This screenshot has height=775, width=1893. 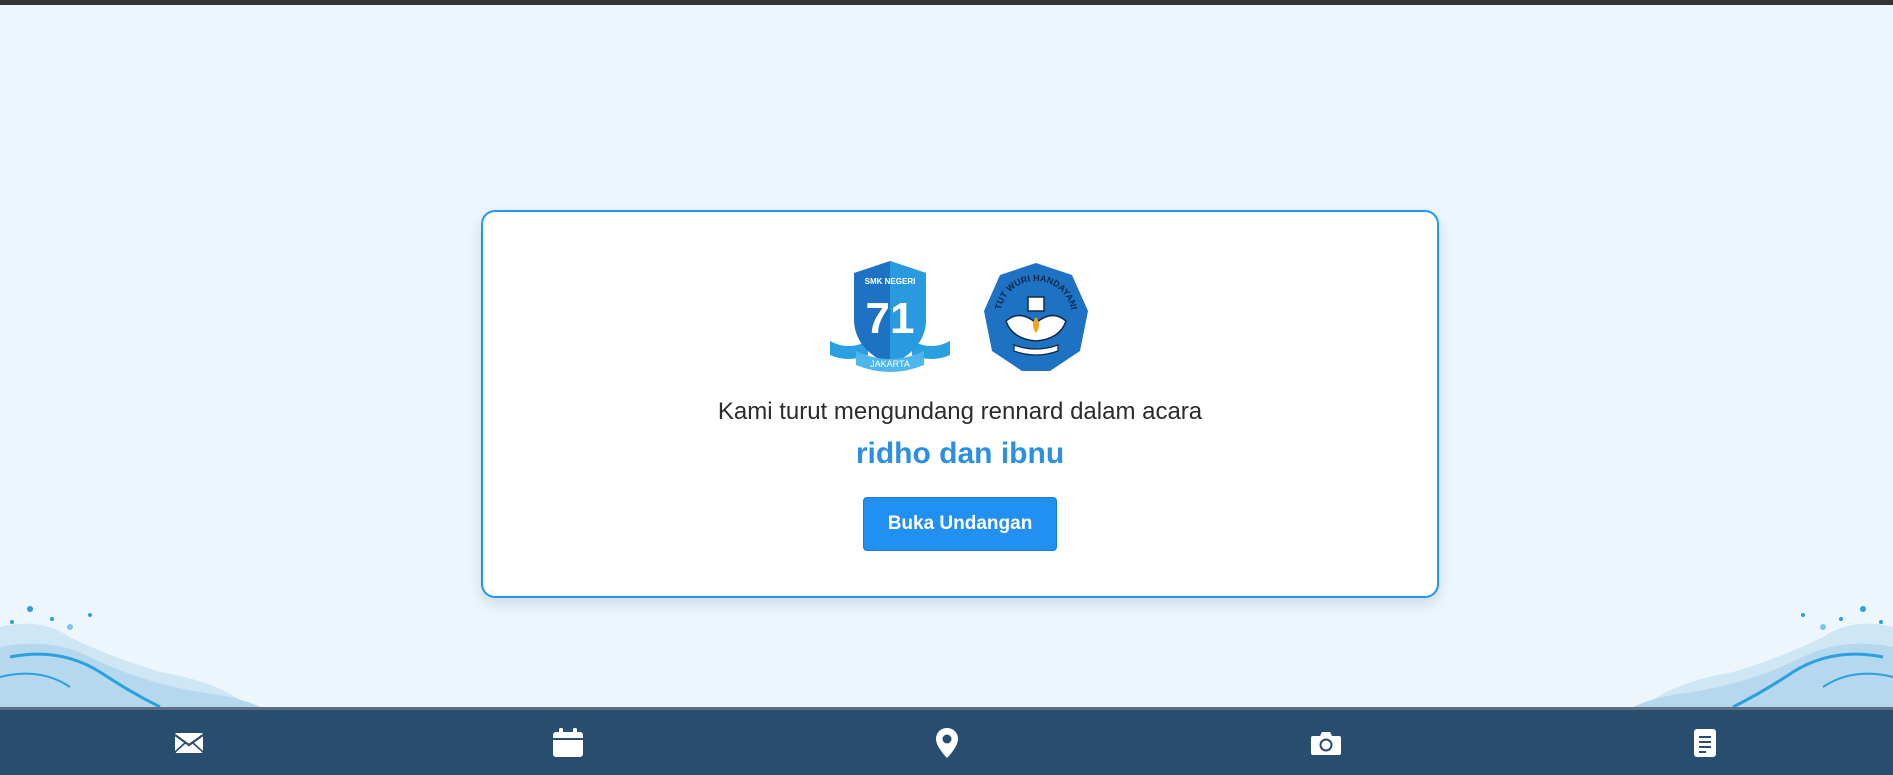 I want to click on calendar-icon, so click(x=568, y=742).